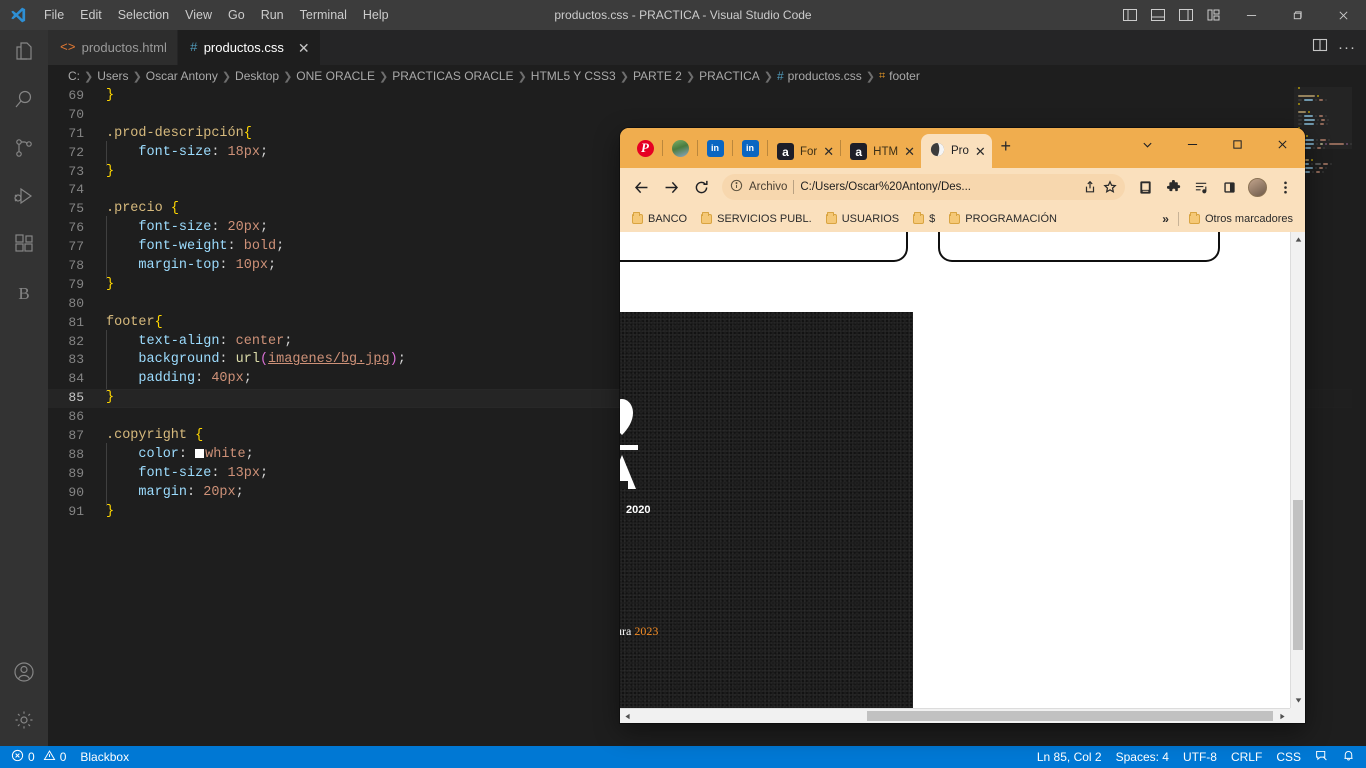  I want to click on breadcrumb-item-2: Oscar Antony, so click(182, 76).